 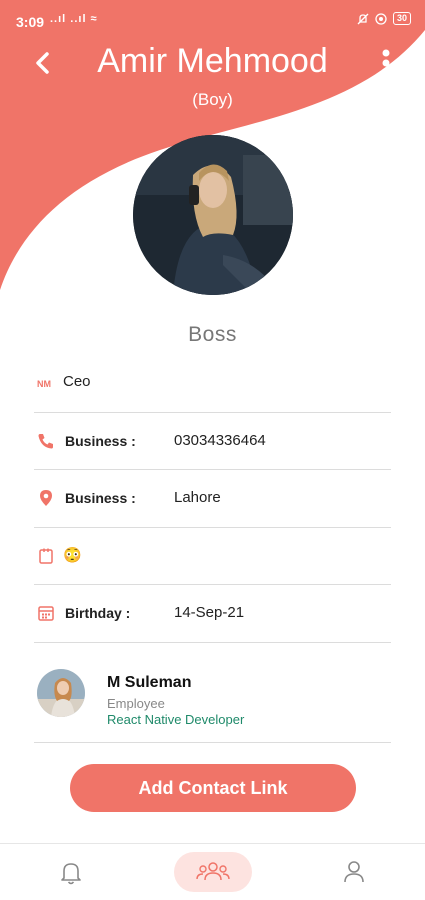 What do you see at coordinates (212, 61) in the screenshot?
I see `page-title: Amir Mehmood` at bounding box center [212, 61].